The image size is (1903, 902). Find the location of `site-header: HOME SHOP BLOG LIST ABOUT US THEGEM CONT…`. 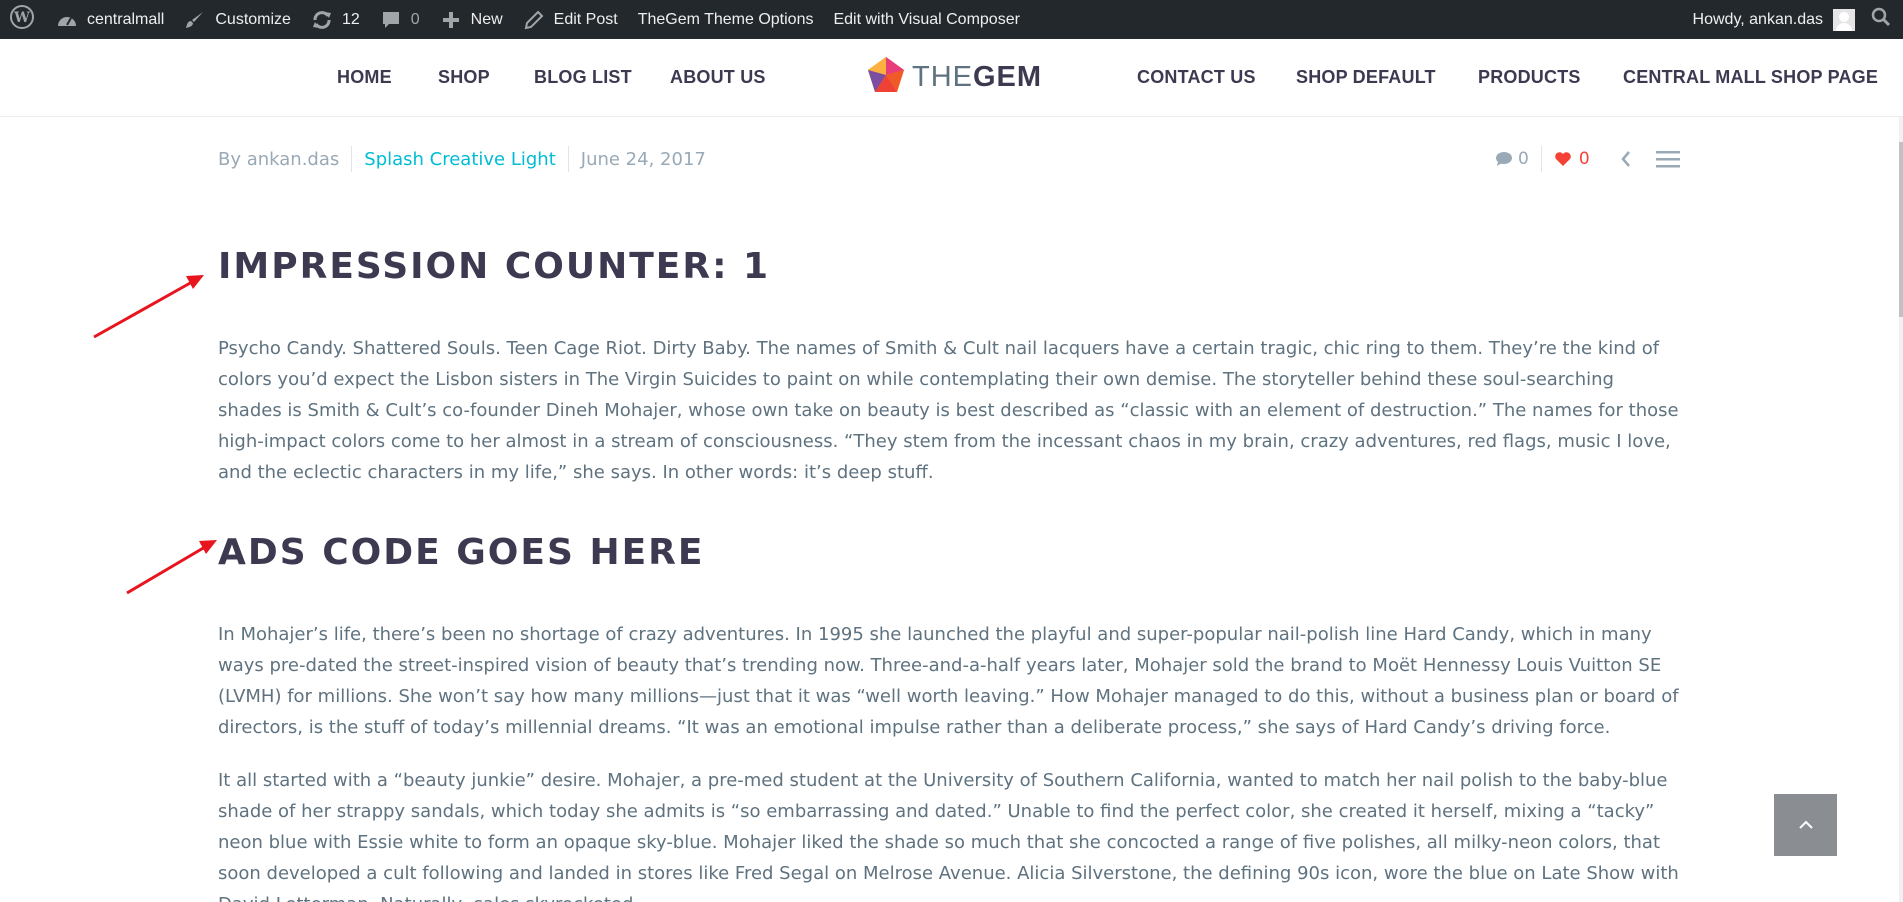

site-header: HOME SHOP BLOG LIST ABOUT US THEGEM CONT… is located at coordinates (951, 78).